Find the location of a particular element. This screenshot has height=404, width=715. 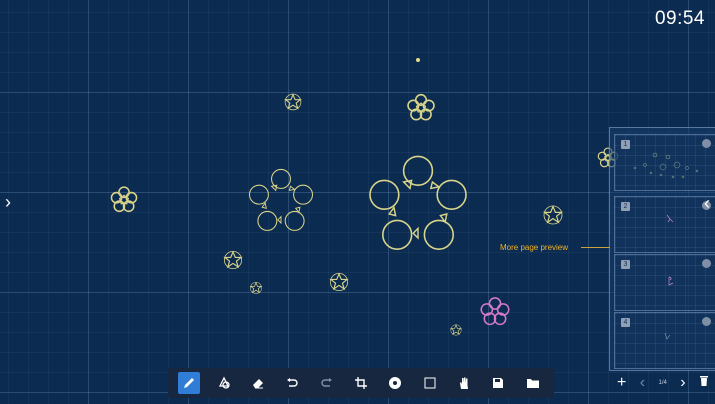

eraser-button is located at coordinates (258, 383).